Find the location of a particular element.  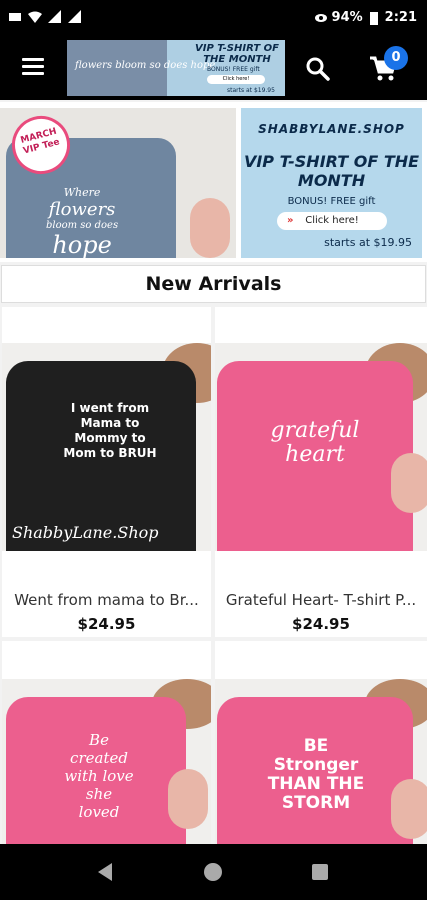

product-print: I went from Mama to Mommy to Mom to BRUH is located at coordinates (110, 430).